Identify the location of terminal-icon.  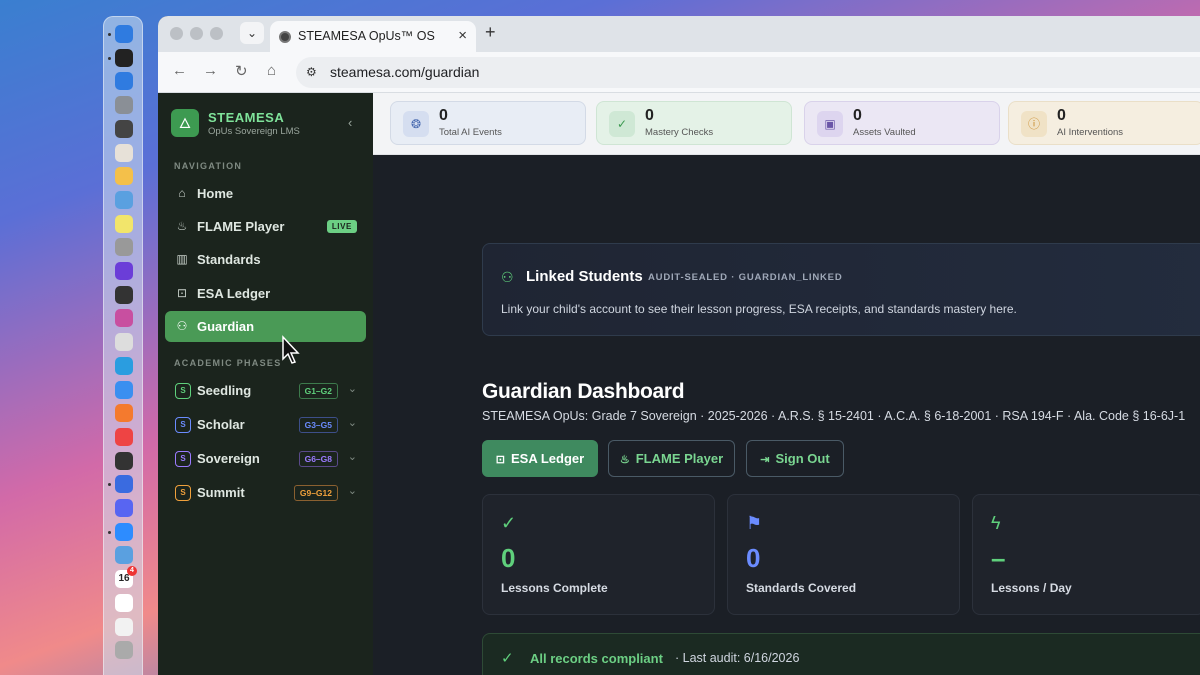
(124, 57).